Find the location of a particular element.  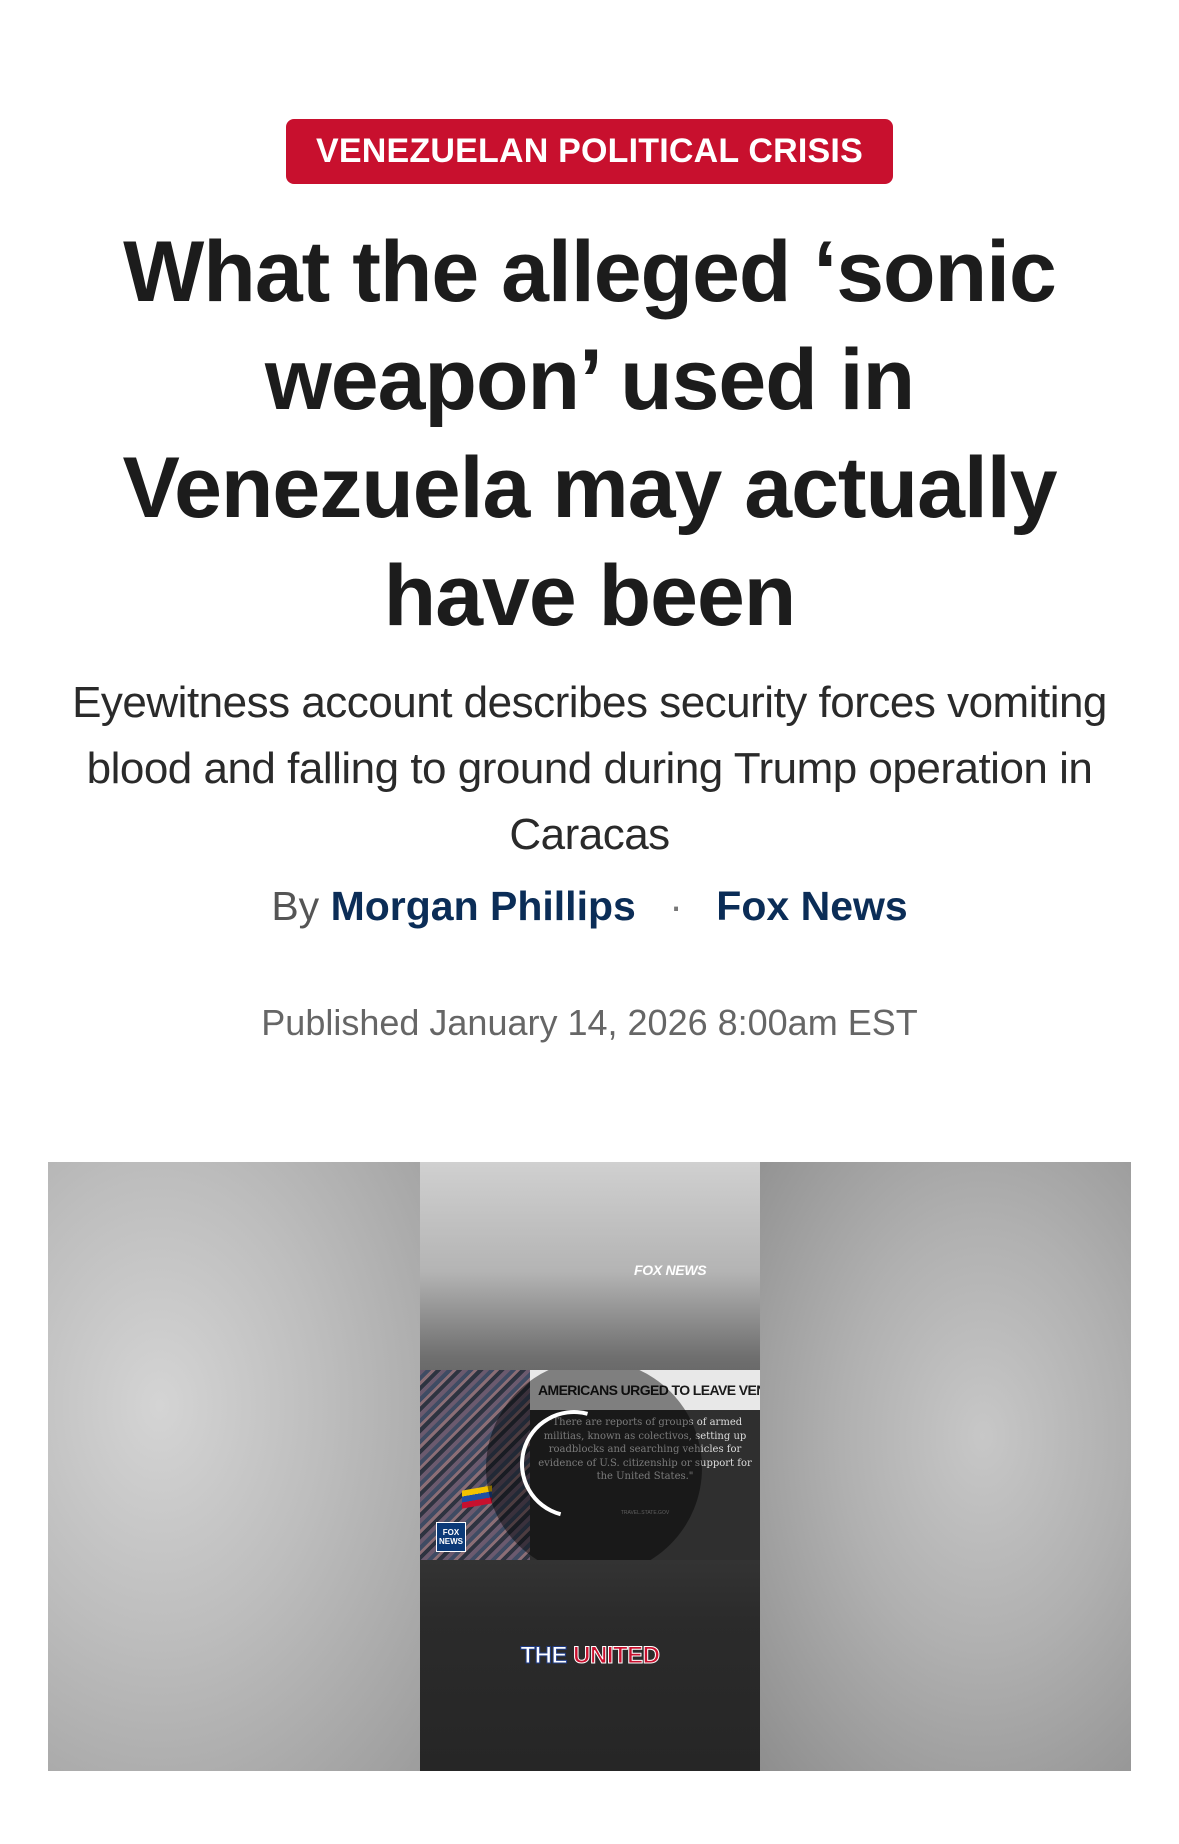

caption-word-2: UNITED is located at coordinates (617, 1656).